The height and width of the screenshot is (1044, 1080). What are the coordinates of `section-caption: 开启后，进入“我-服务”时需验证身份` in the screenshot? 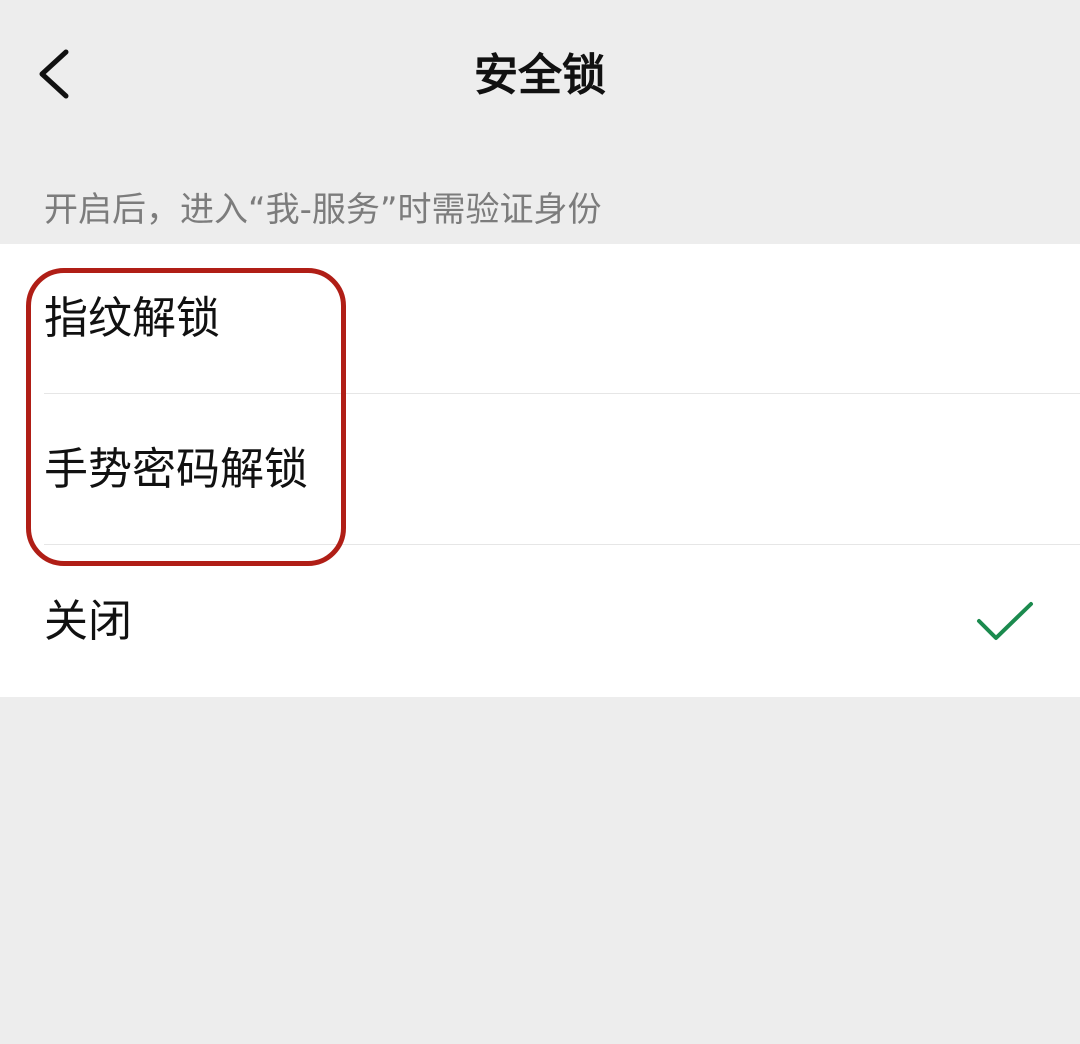 It's located at (323, 210).